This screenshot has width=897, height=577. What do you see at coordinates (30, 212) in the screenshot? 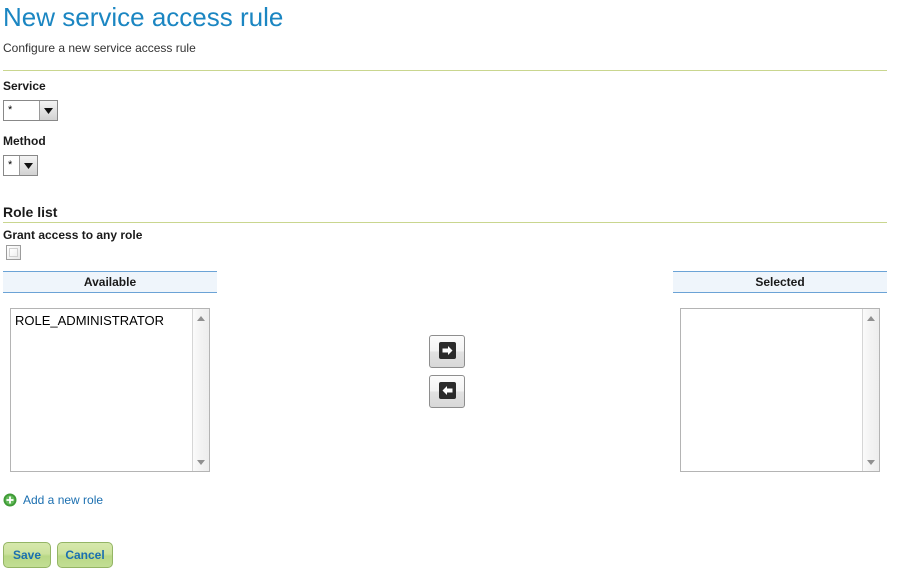
I see `role-list-section-label: Role list` at bounding box center [30, 212].